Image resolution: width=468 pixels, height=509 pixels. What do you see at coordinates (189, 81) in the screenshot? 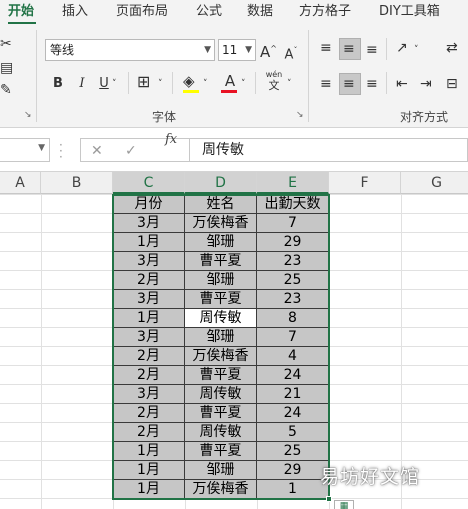
I see `fill-color-icon: ◈` at bounding box center [189, 81].